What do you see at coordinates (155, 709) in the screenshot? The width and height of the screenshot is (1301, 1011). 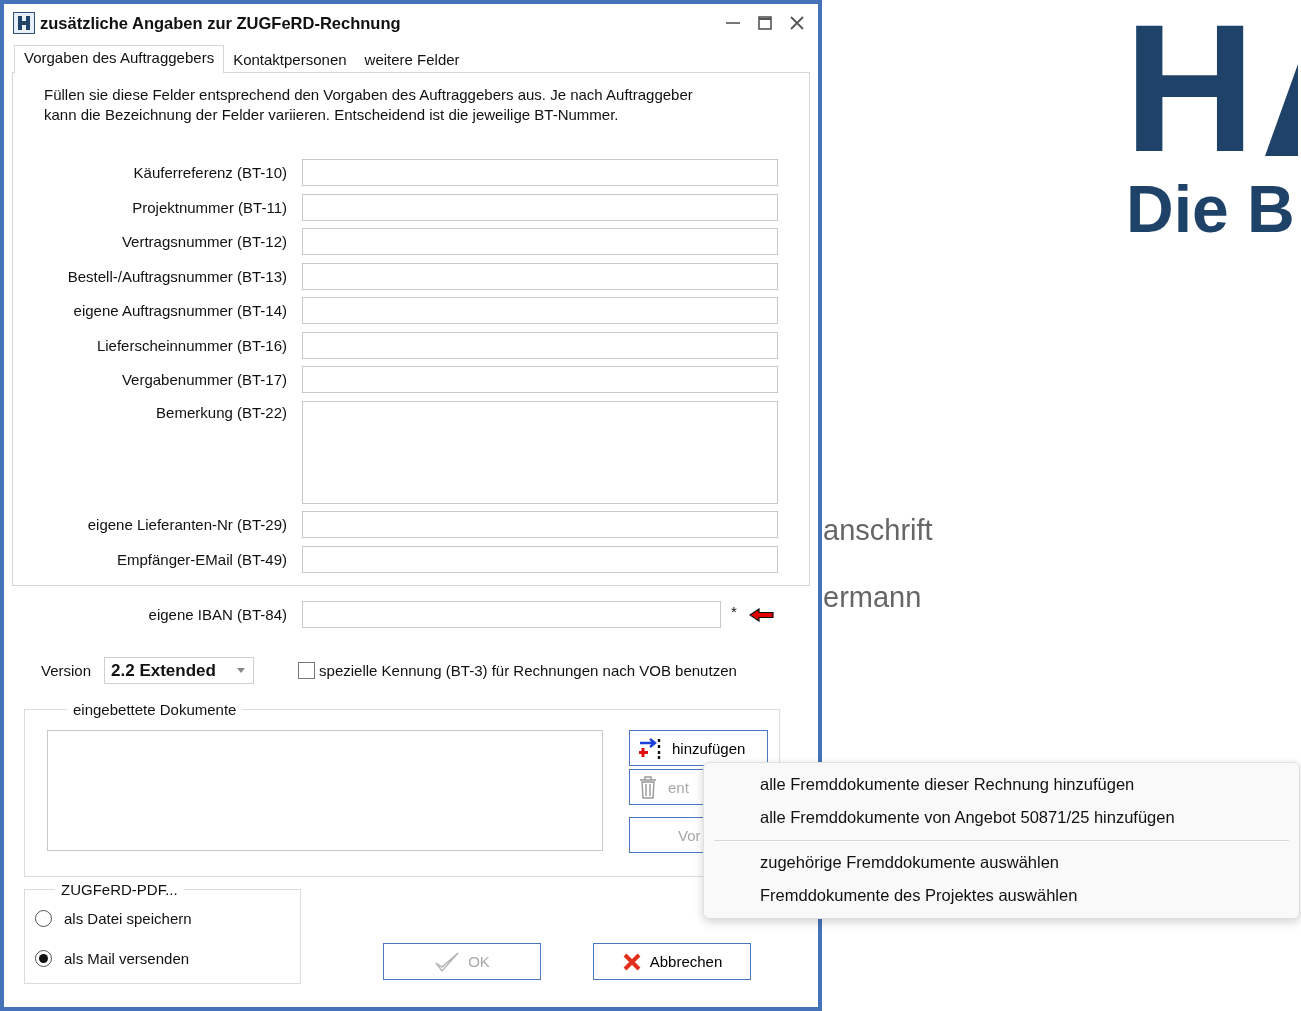 I see `group-title: eingebettete Dokumente` at bounding box center [155, 709].